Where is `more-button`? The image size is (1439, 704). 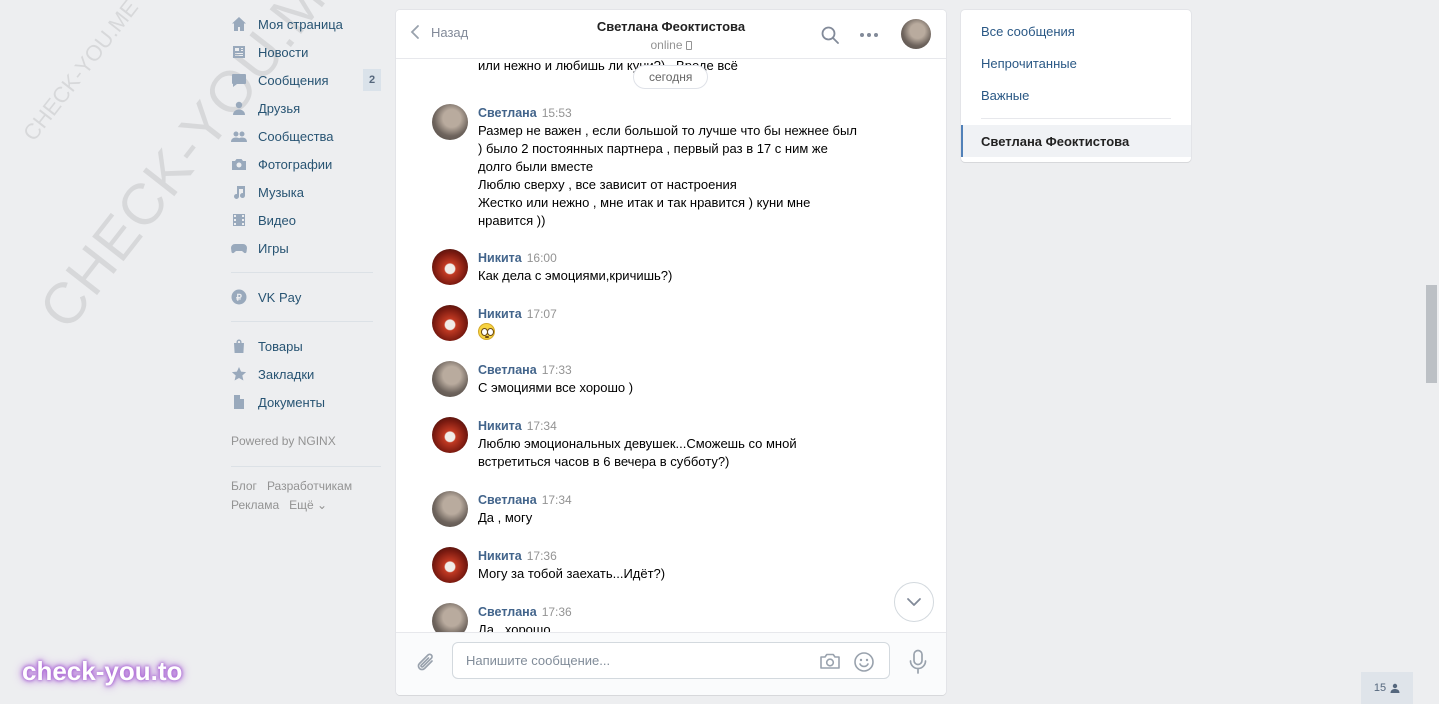 more-button is located at coordinates (869, 35).